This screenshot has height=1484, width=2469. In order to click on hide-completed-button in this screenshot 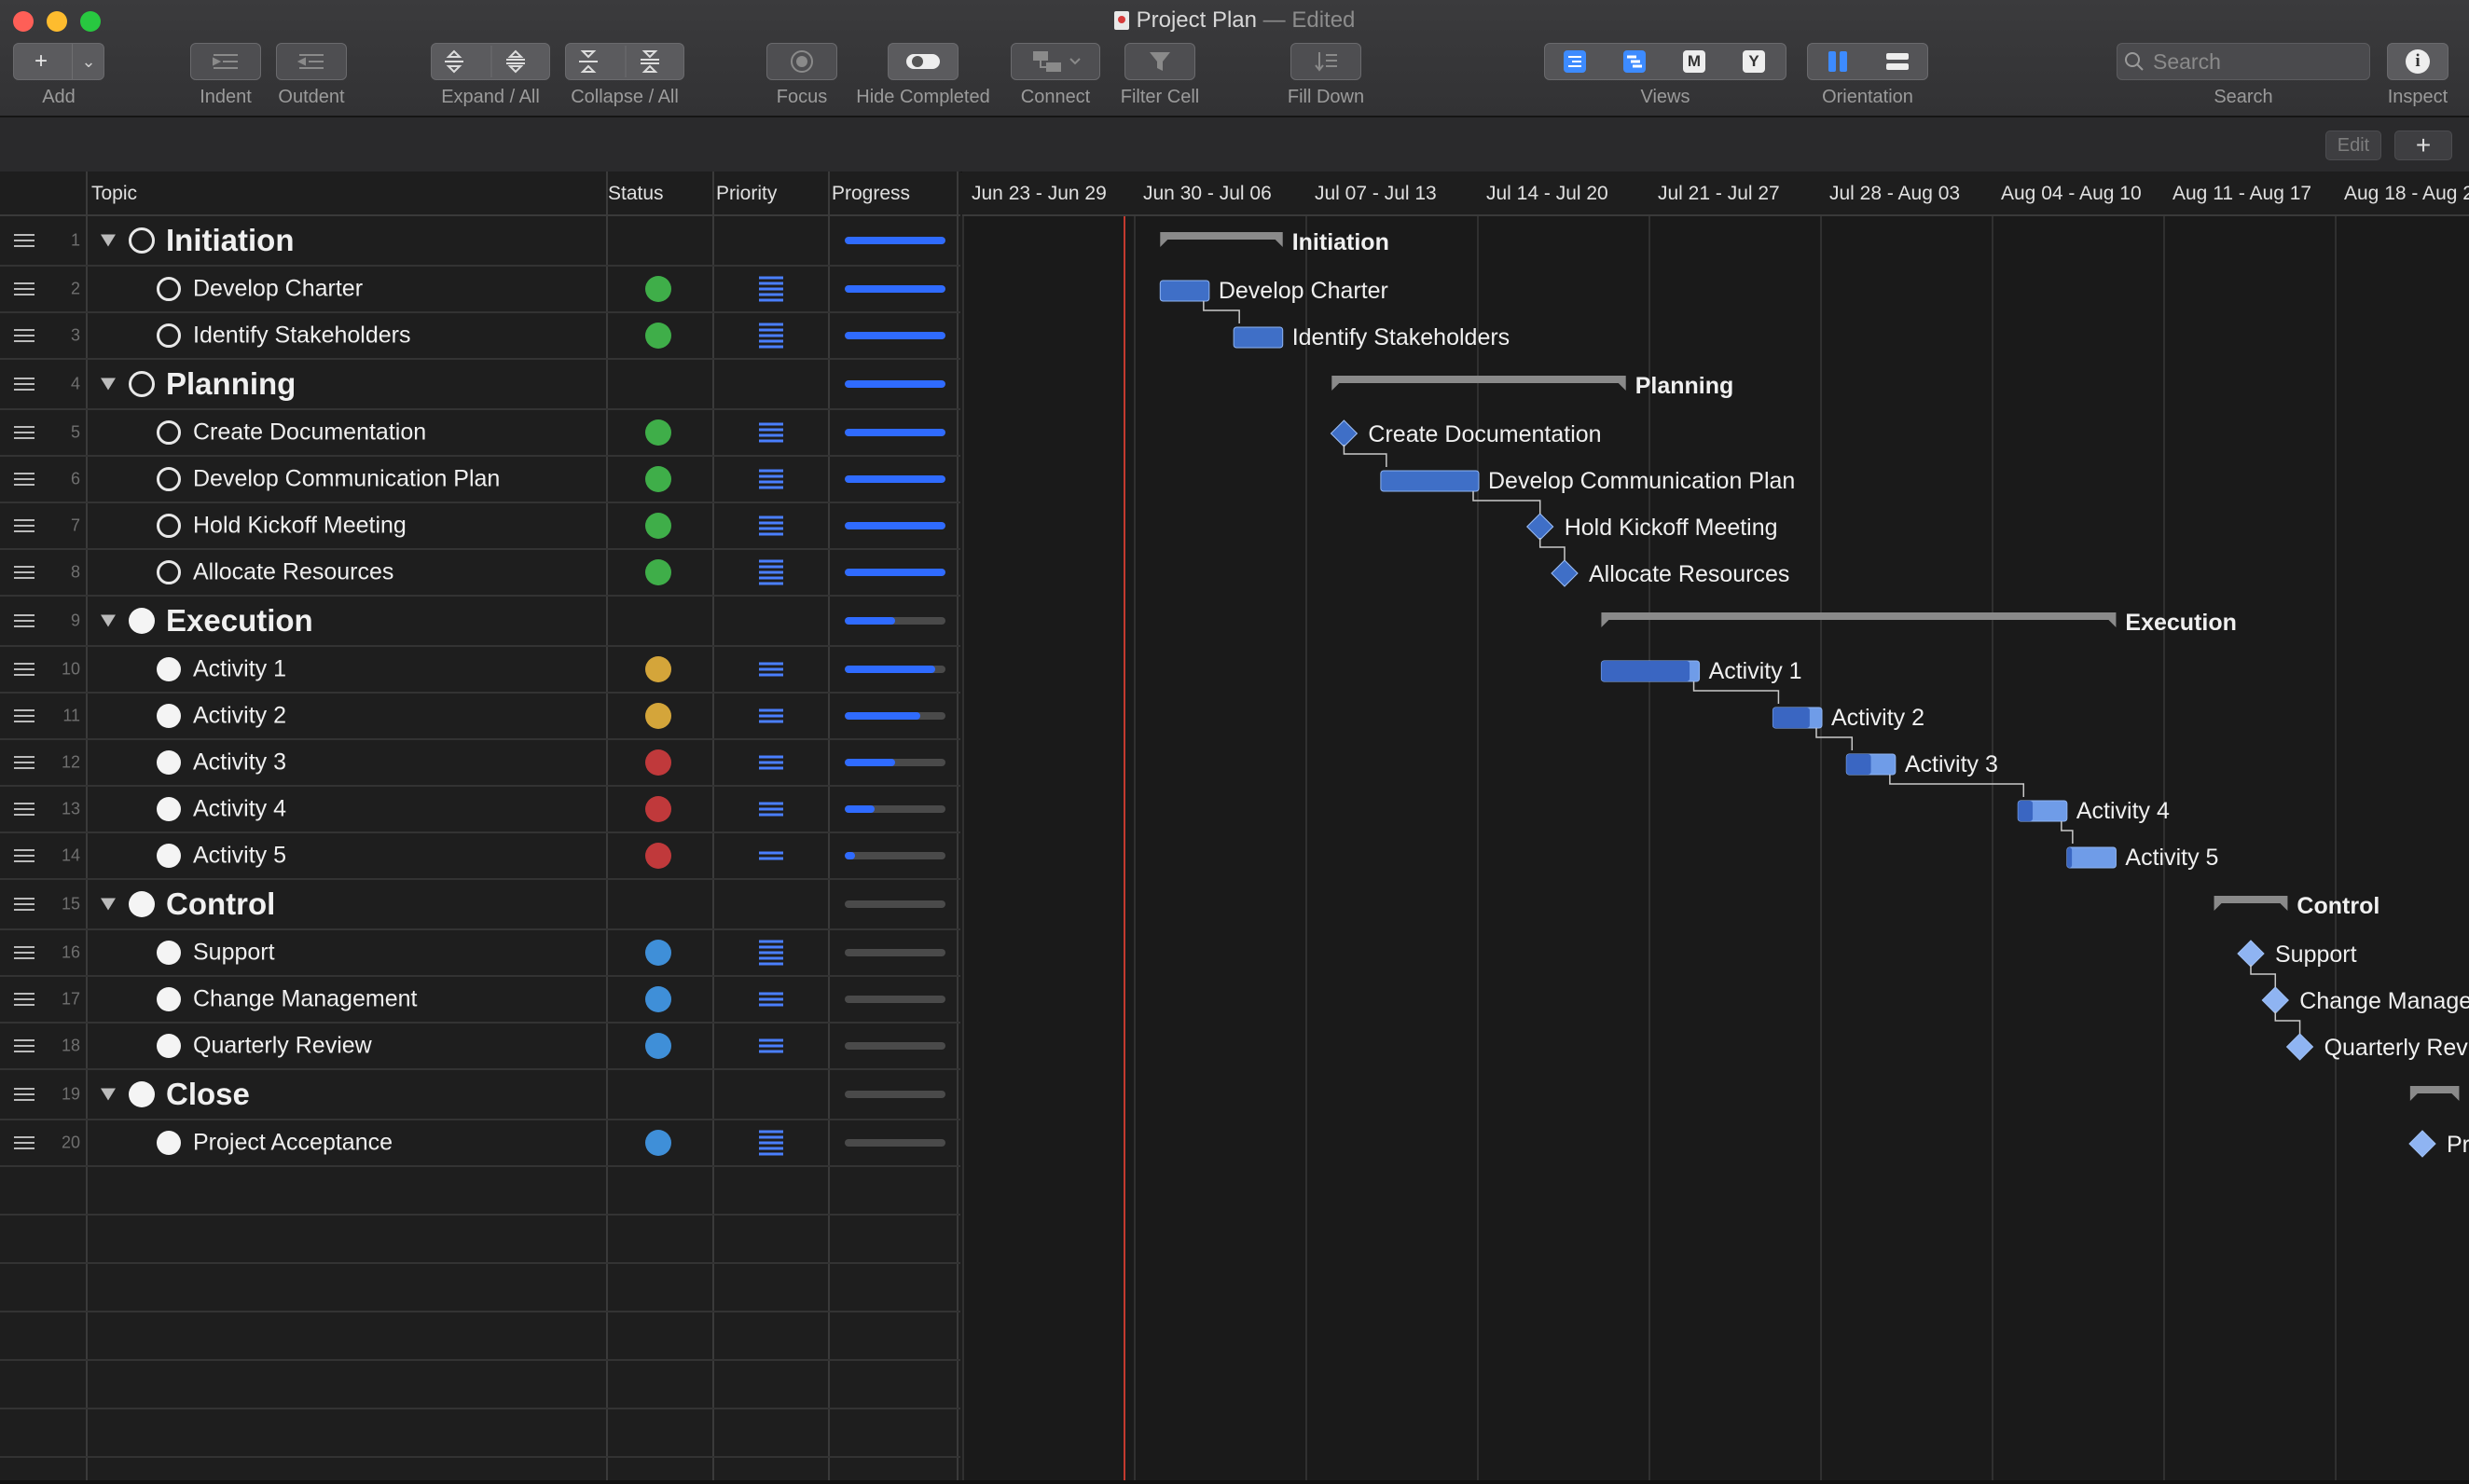, I will do `click(923, 61)`.